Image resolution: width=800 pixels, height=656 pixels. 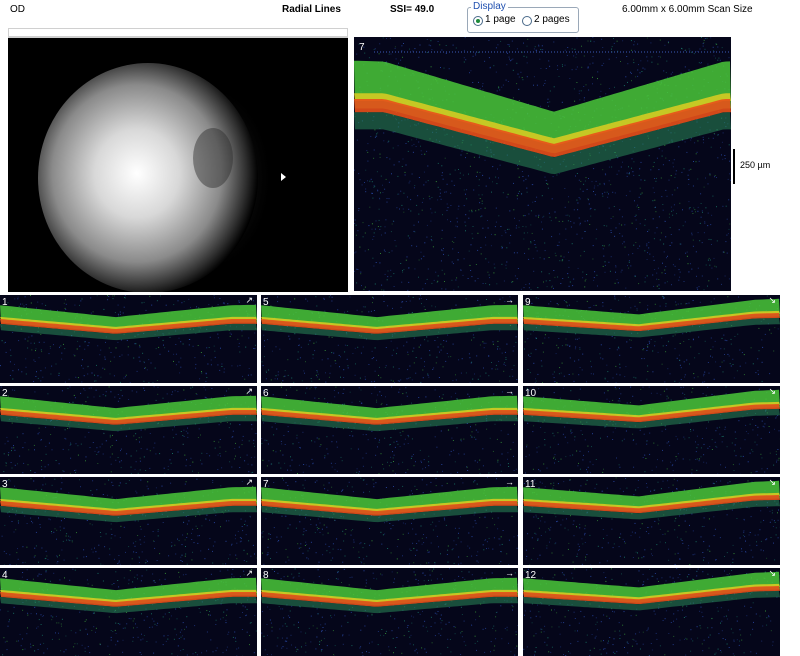 What do you see at coordinates (266, 484) in the screenshot?
I see `thumbnail-number: 7` at bounding box center [266, 484].